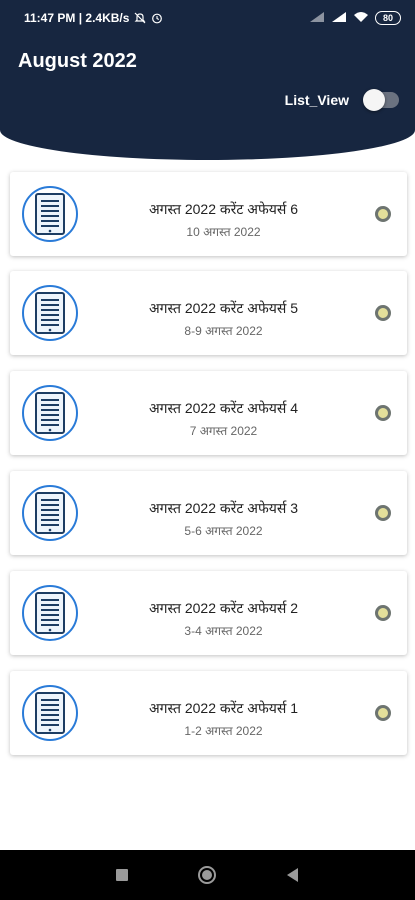 This screenshot has height=900, width=415. I want to click on list-view-toggle, so click(381, 100).